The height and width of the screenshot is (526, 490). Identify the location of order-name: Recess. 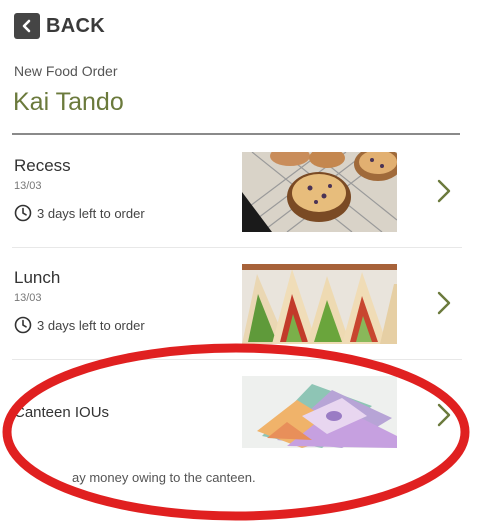
(42, 165).